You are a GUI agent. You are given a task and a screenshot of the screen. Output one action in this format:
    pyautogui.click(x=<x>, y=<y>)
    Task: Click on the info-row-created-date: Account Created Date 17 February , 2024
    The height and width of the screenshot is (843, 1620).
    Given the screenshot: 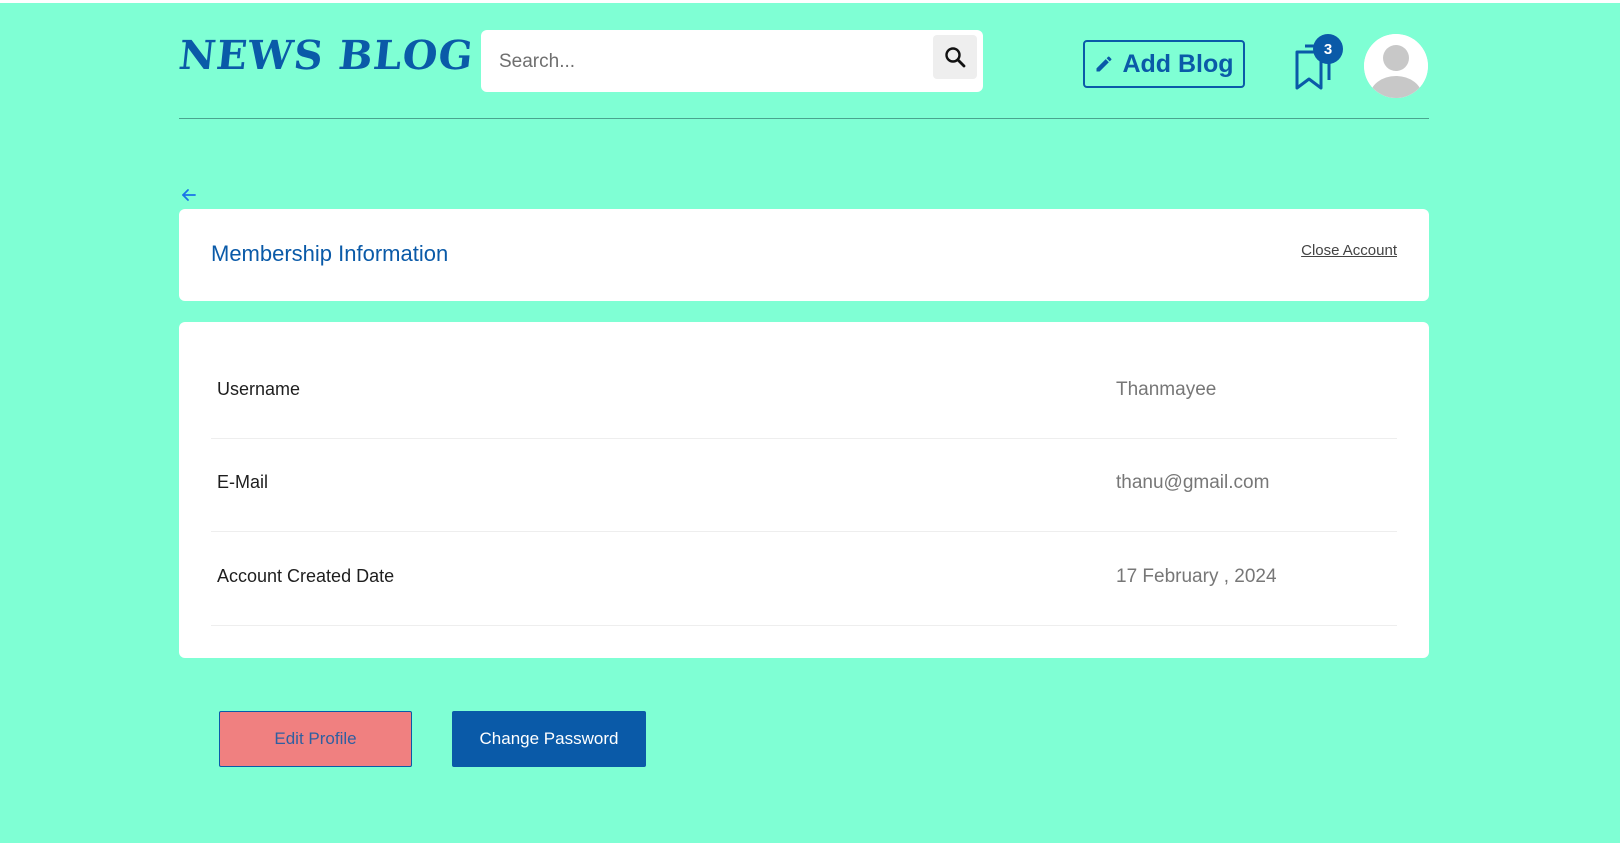 What is the action you would take?
    pyautogui.click(x=804, y=579)
    